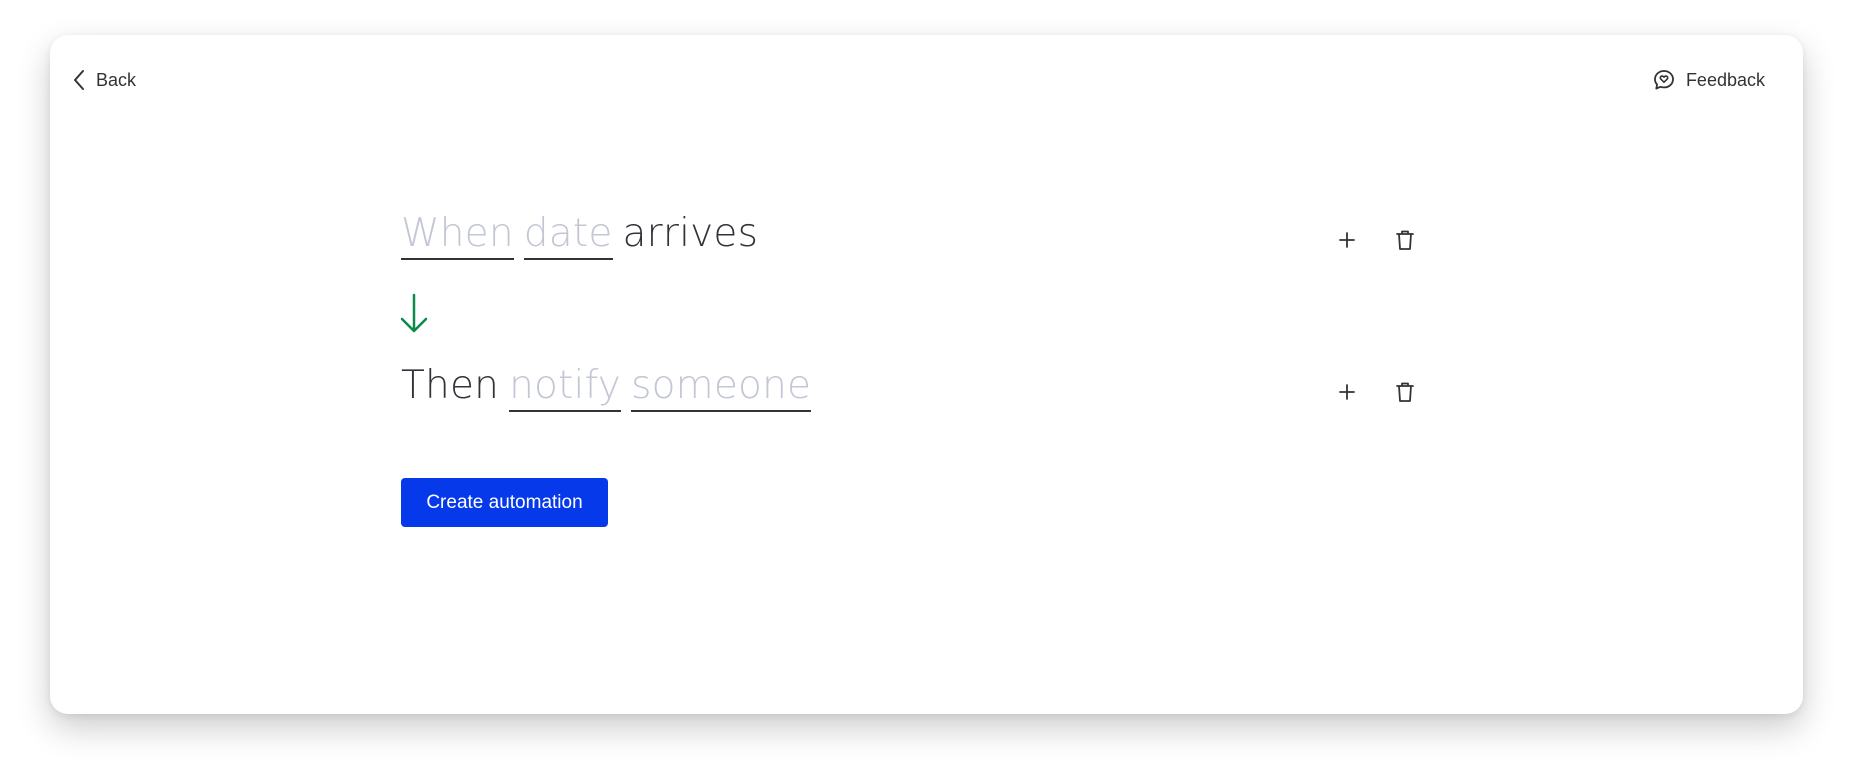  Describe the element at coordinates (568, 236) in the screenshot. I see `trigger-date-token: date` at that location.